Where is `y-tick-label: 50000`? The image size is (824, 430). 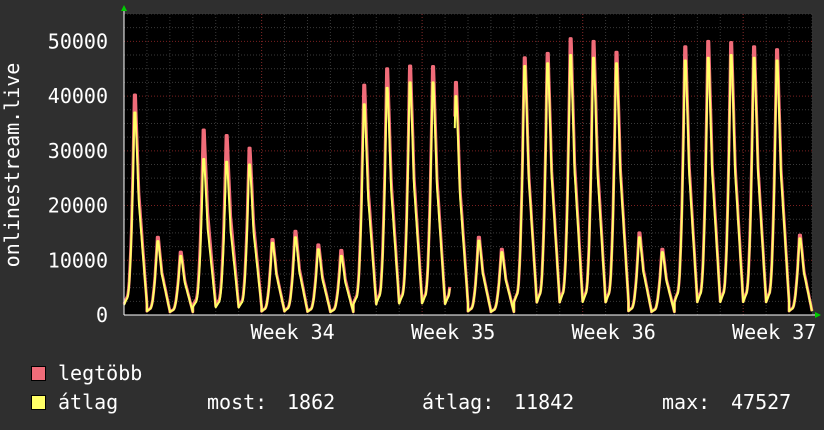 y-tick-label: 50000 is located at coordinates (78, 41).